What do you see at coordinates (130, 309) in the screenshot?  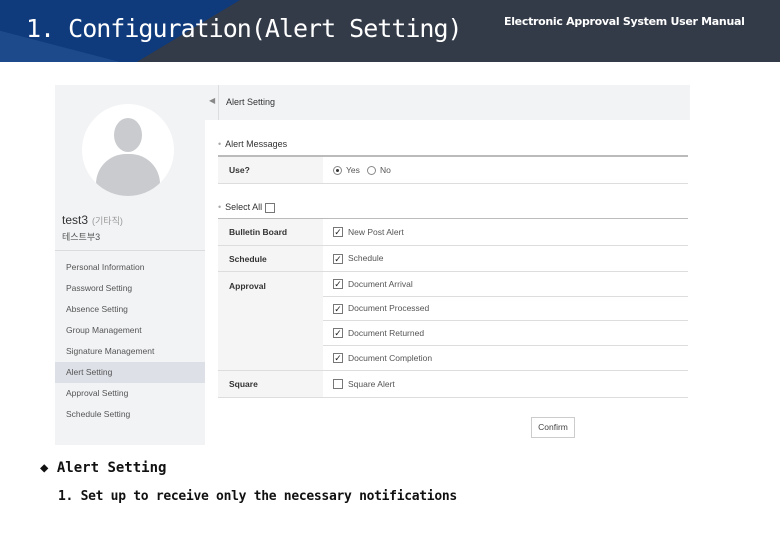 I see `sidebar-item-absence-setting: Absence Setting` at bounding box center [130, 309].